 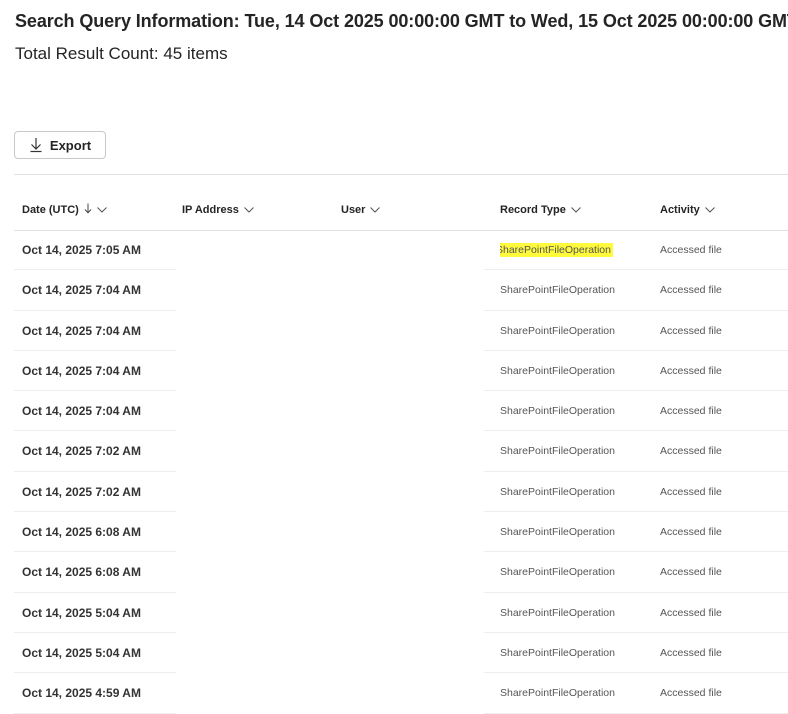 What do you see at coordinates (353, 210) in the screenshot?
I see `column-header-label: User` at bounding box center [353, 210].